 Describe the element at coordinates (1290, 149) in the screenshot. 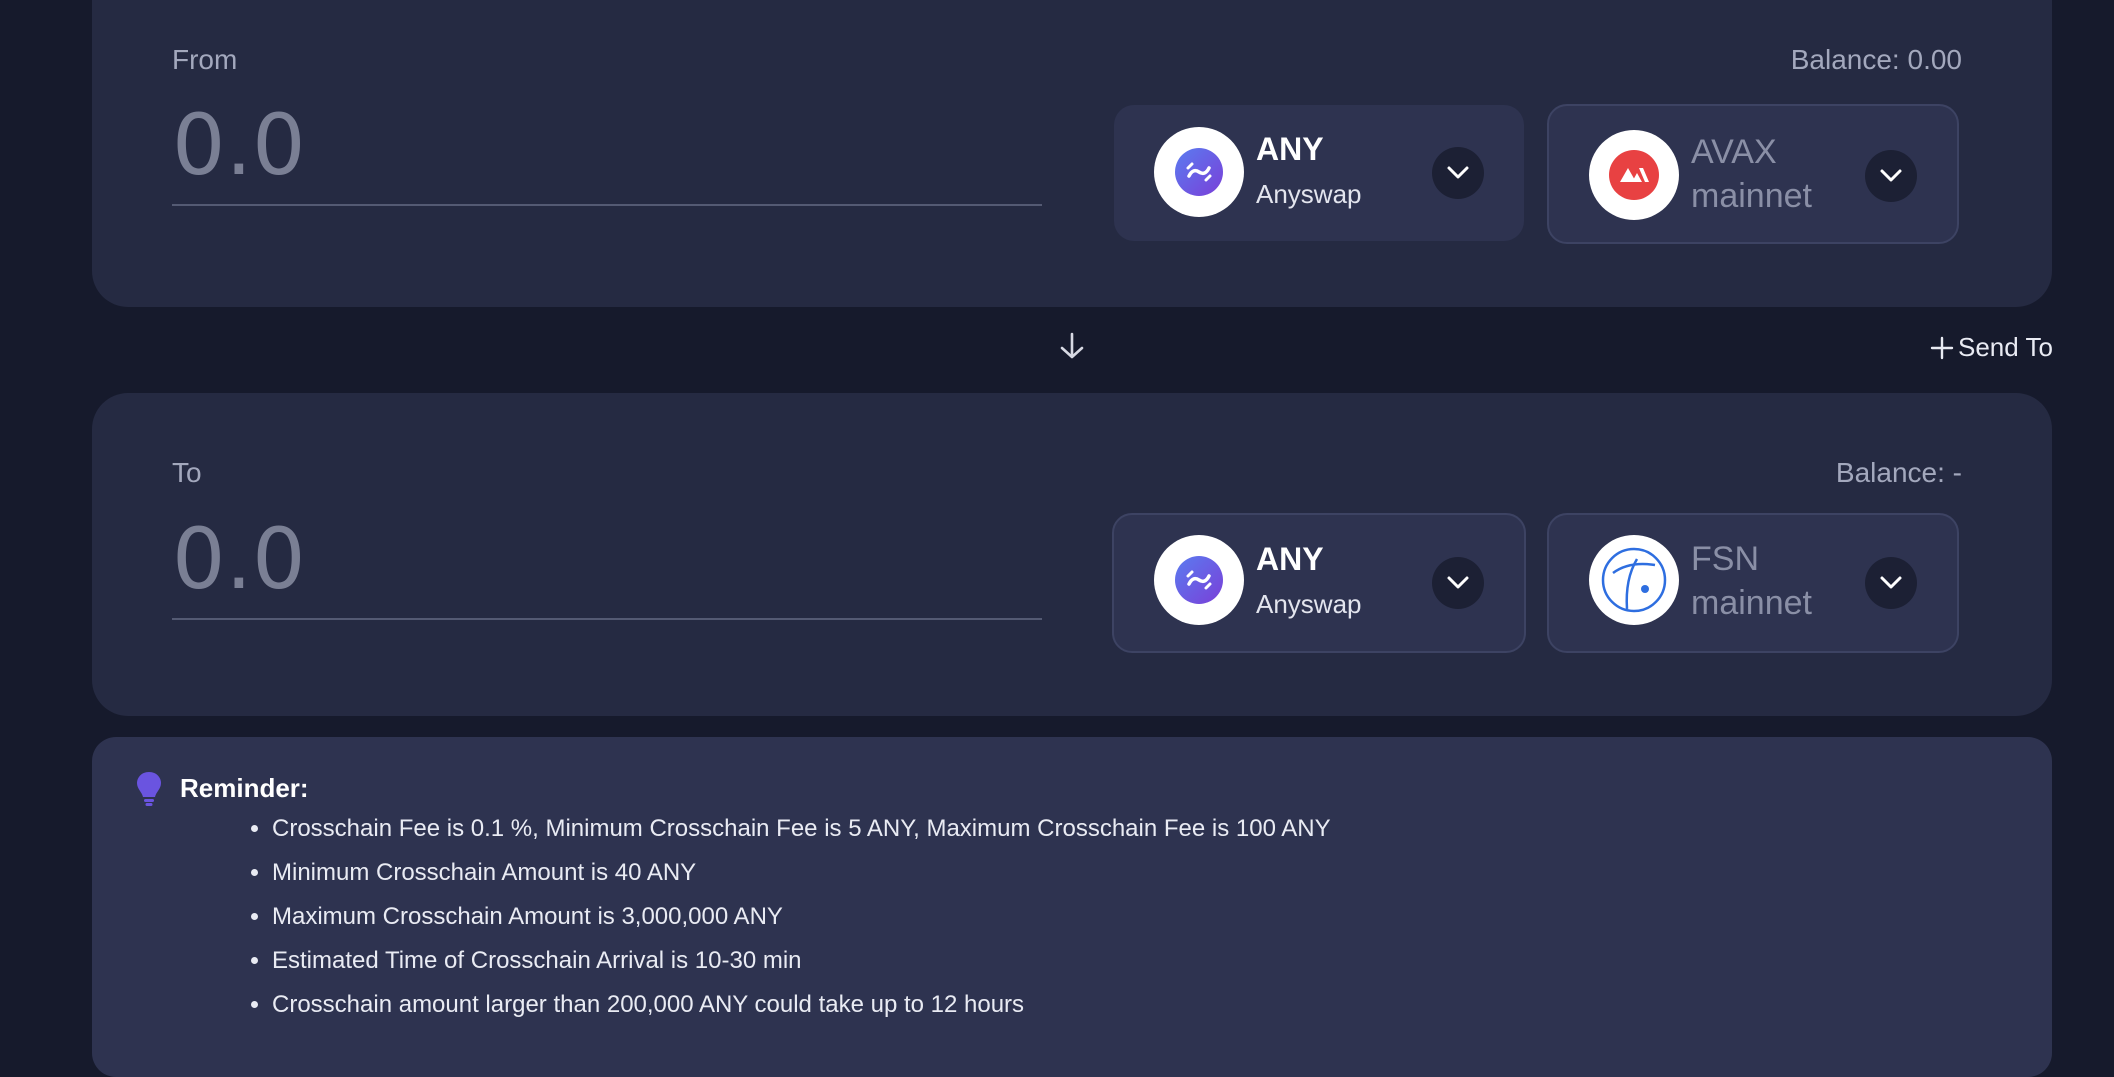

I see `from-token-symbol: ANY` at that location.